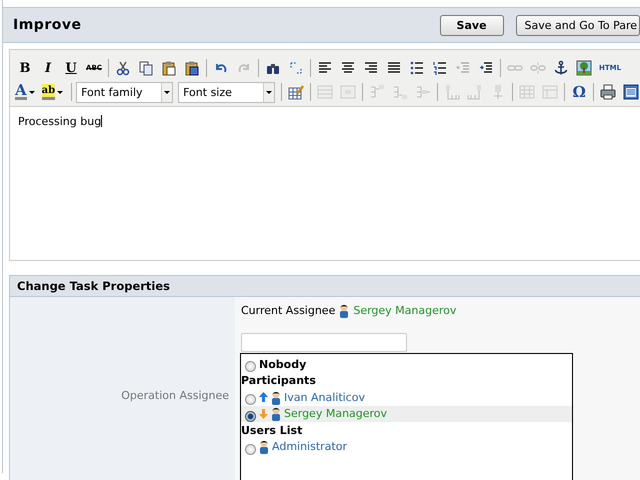 This screenshot has width=640, height=480. I want to click on user-name: Administrator, so click(309, 447).